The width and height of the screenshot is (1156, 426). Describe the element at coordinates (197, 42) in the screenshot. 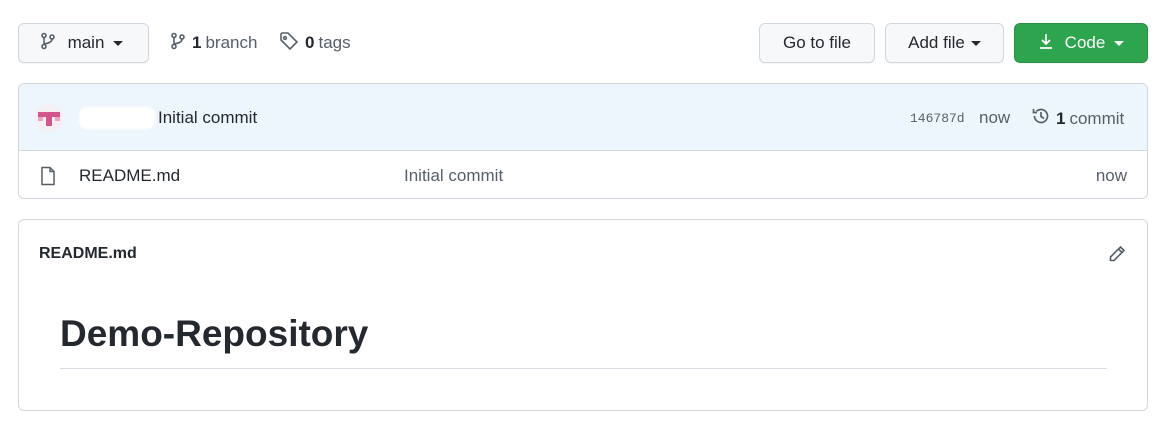

I see `branch-count: 1` at that location.